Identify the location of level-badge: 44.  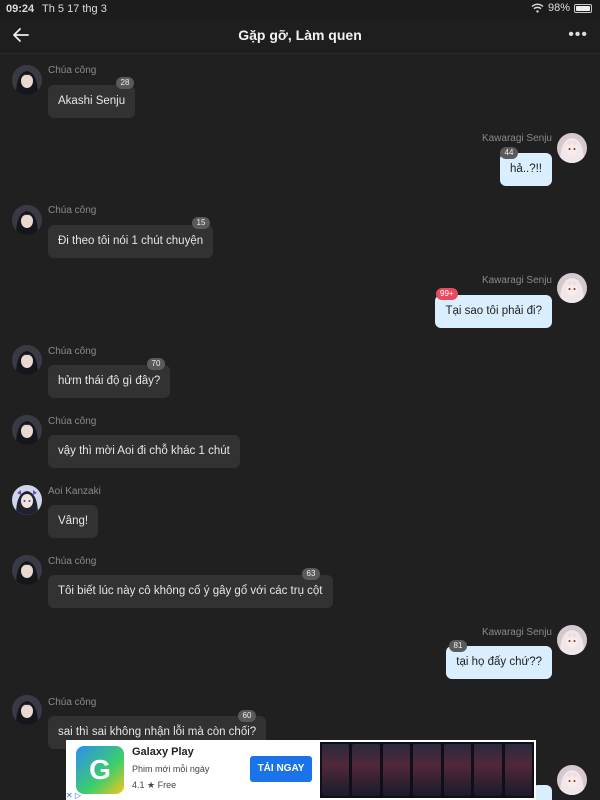
(509, 153).